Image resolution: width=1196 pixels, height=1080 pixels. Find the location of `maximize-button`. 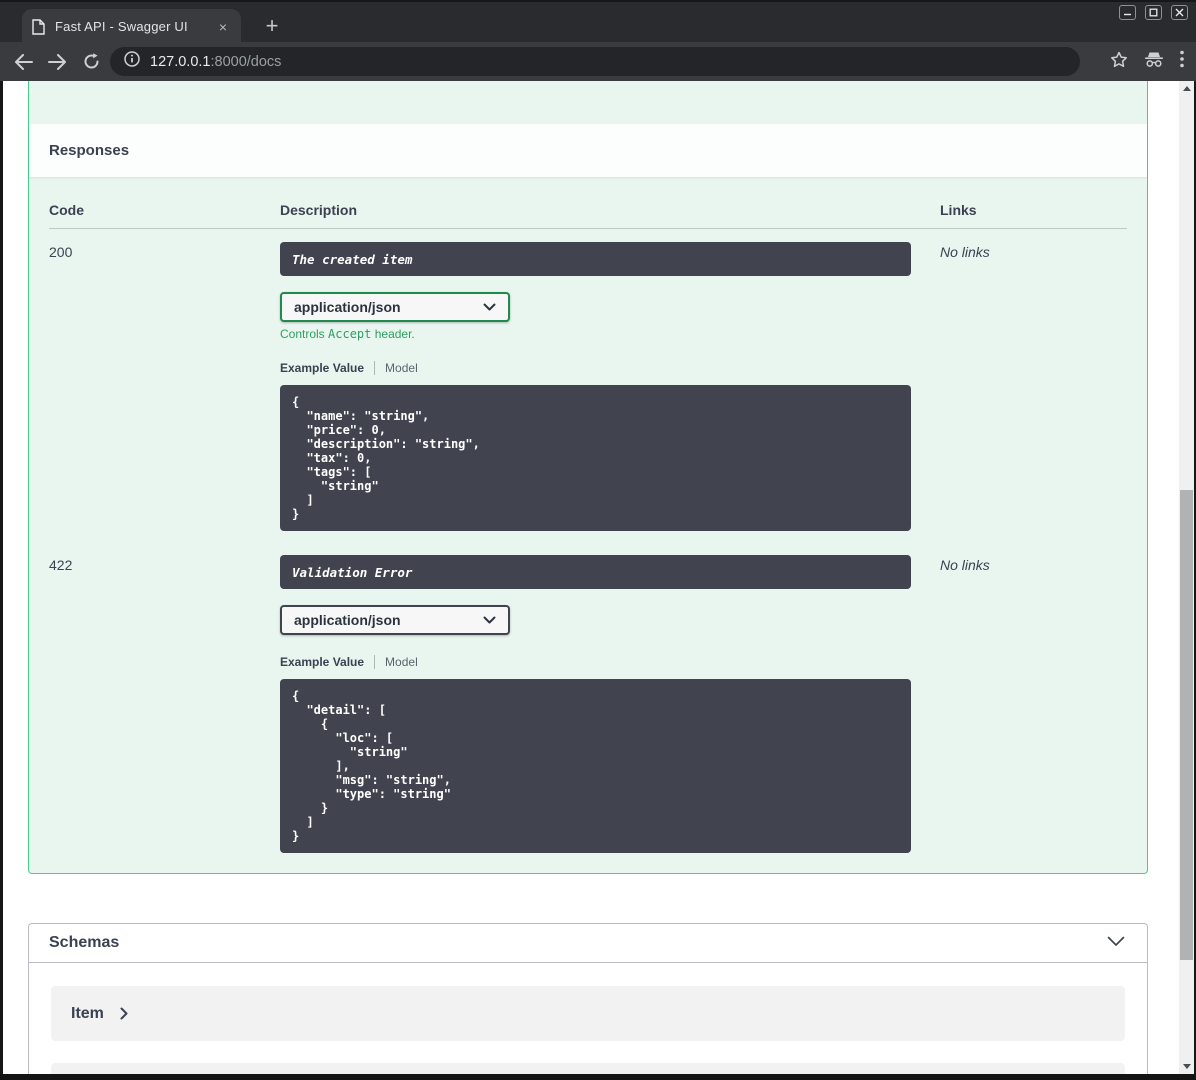

maximize-button is located at coordinates (1153, 12).